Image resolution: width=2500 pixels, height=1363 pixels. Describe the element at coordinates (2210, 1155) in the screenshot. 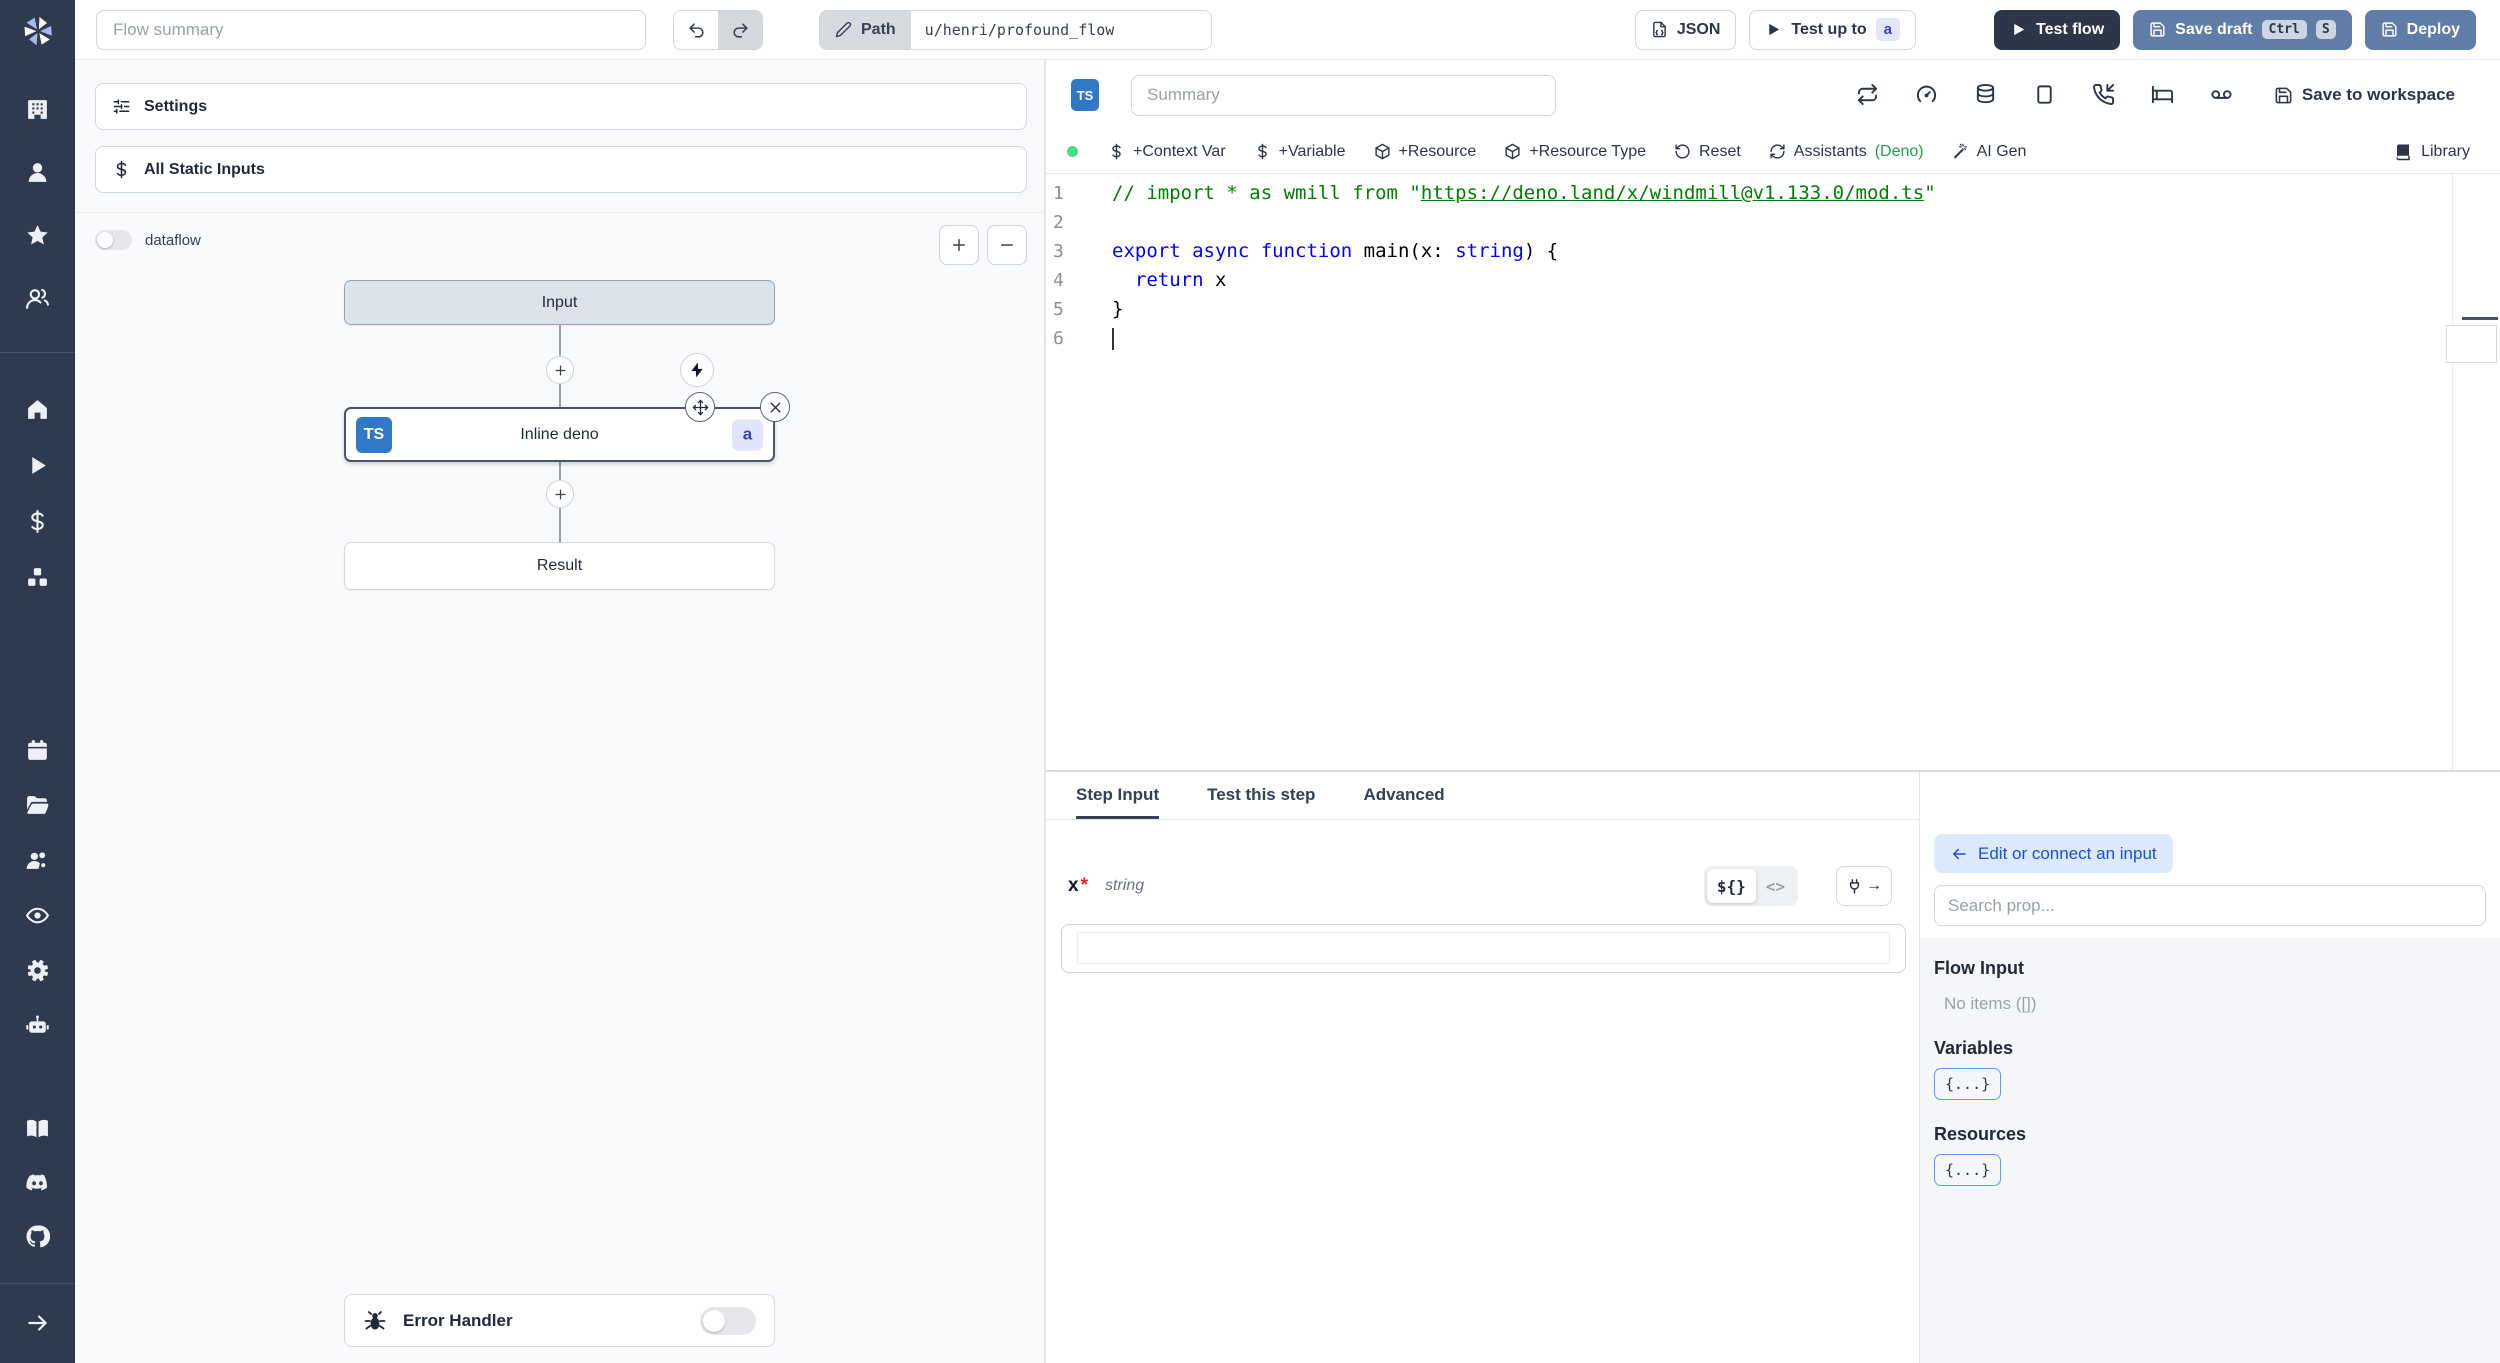

I see `prop-section-resources: Resources {...}` at that location.